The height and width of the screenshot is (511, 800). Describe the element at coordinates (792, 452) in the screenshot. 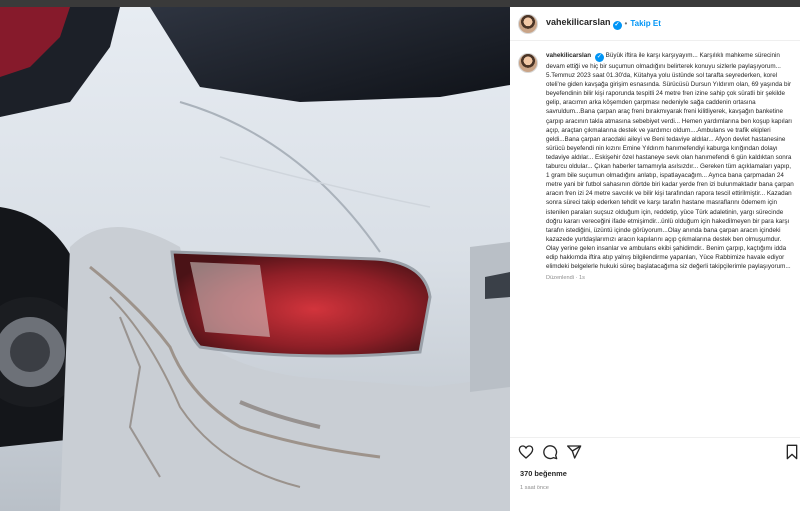

I see `bookmark-icon` at that location.